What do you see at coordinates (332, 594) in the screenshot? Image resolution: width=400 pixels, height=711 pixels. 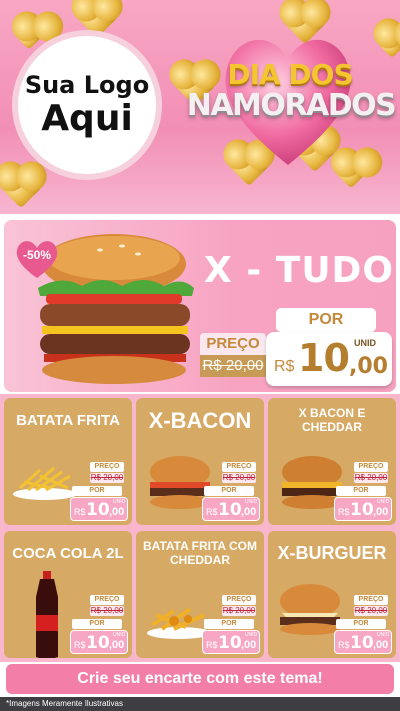 I see `product-card: X-BURGUER PREÇO R$ 20,00 POR R$ 10,00 UNID` at bounding box center [332, 594].